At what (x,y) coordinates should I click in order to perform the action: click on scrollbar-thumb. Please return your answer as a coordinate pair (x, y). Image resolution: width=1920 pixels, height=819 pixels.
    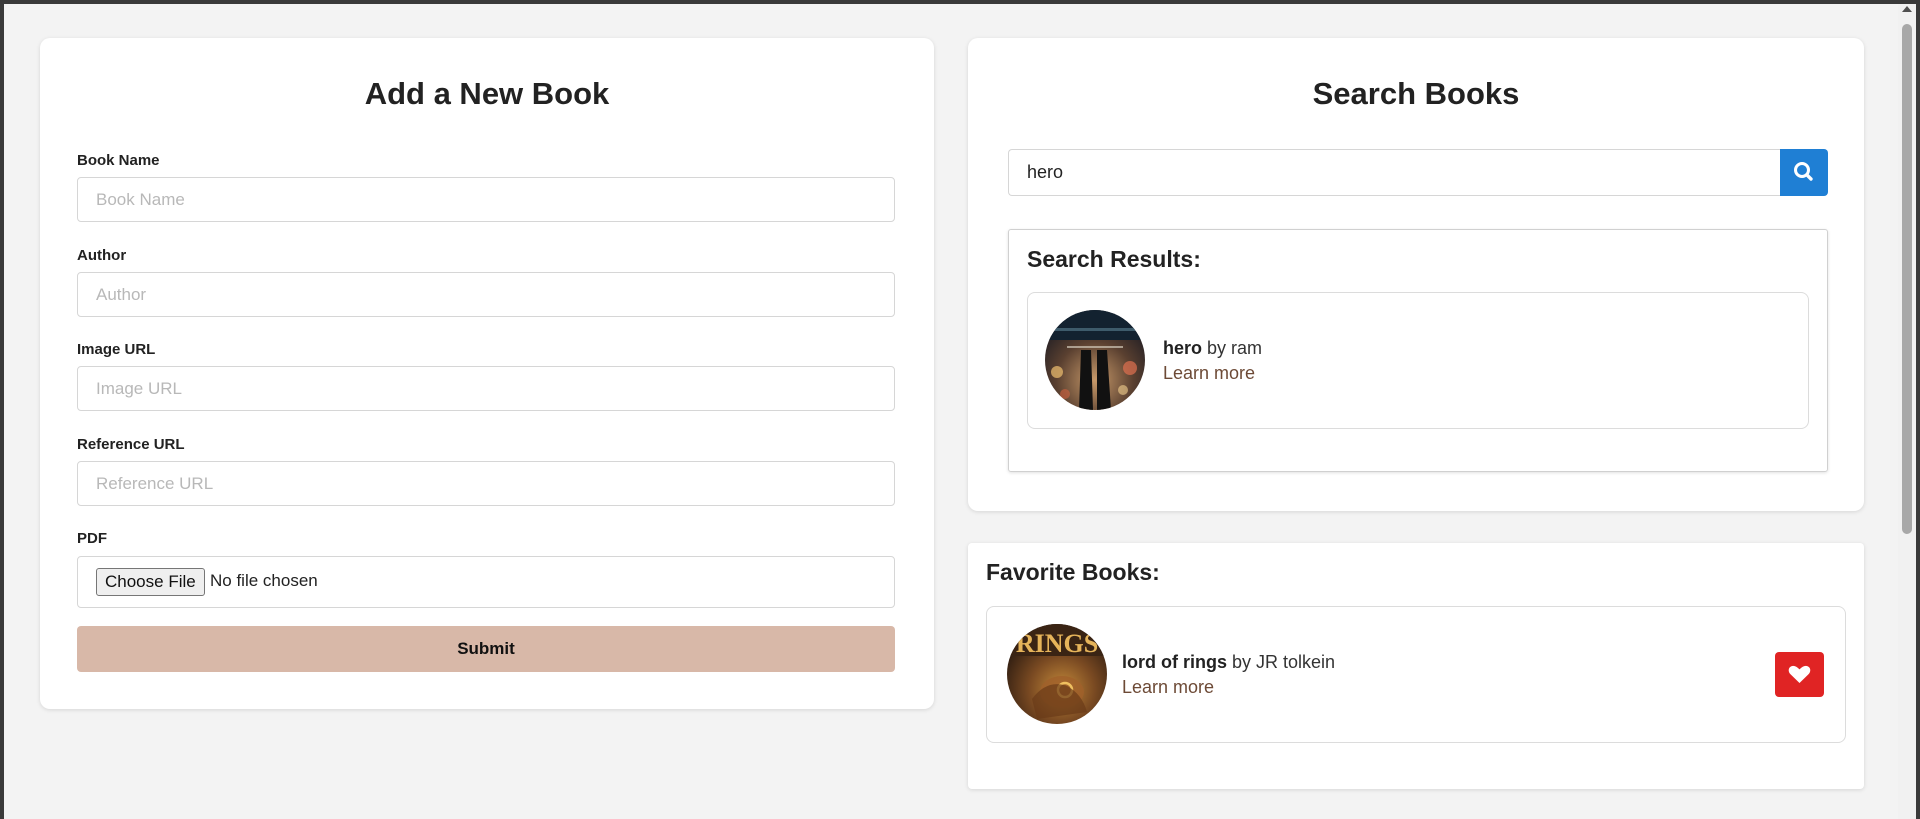
    Looking at the image, I should click on (1907, 279).